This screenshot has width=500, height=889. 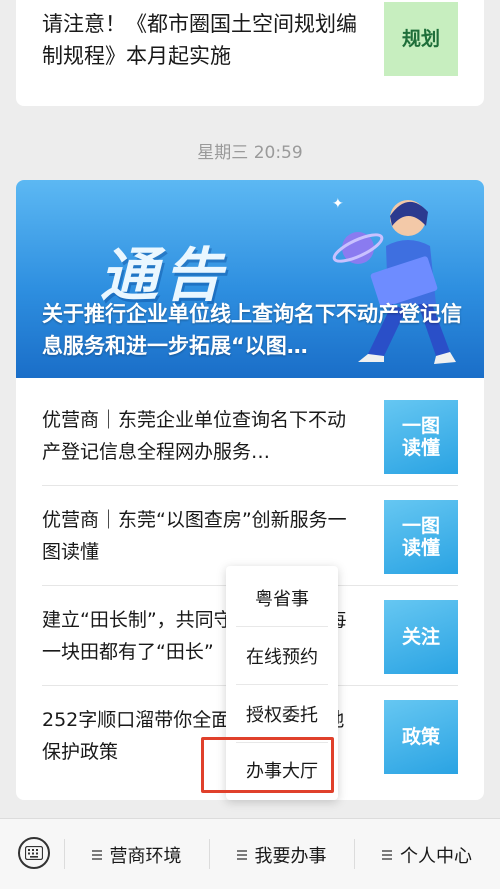 What do you see at coordinates (421, 39) in the screenshot?
I see `top-article-thumb: 规划` at bounding box center [421, 39].